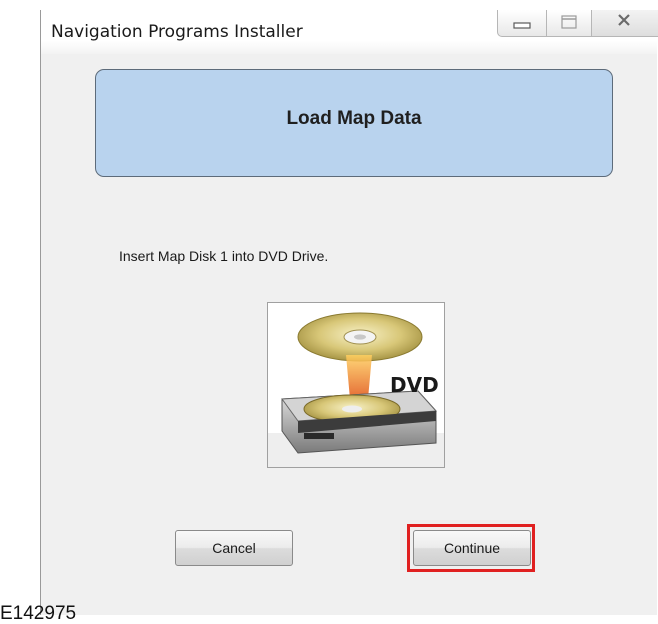 This screenshot has width=658, height=624. Describe the element at coordinates (624, 20) in the screenshot. I see `close-icon` at that location.